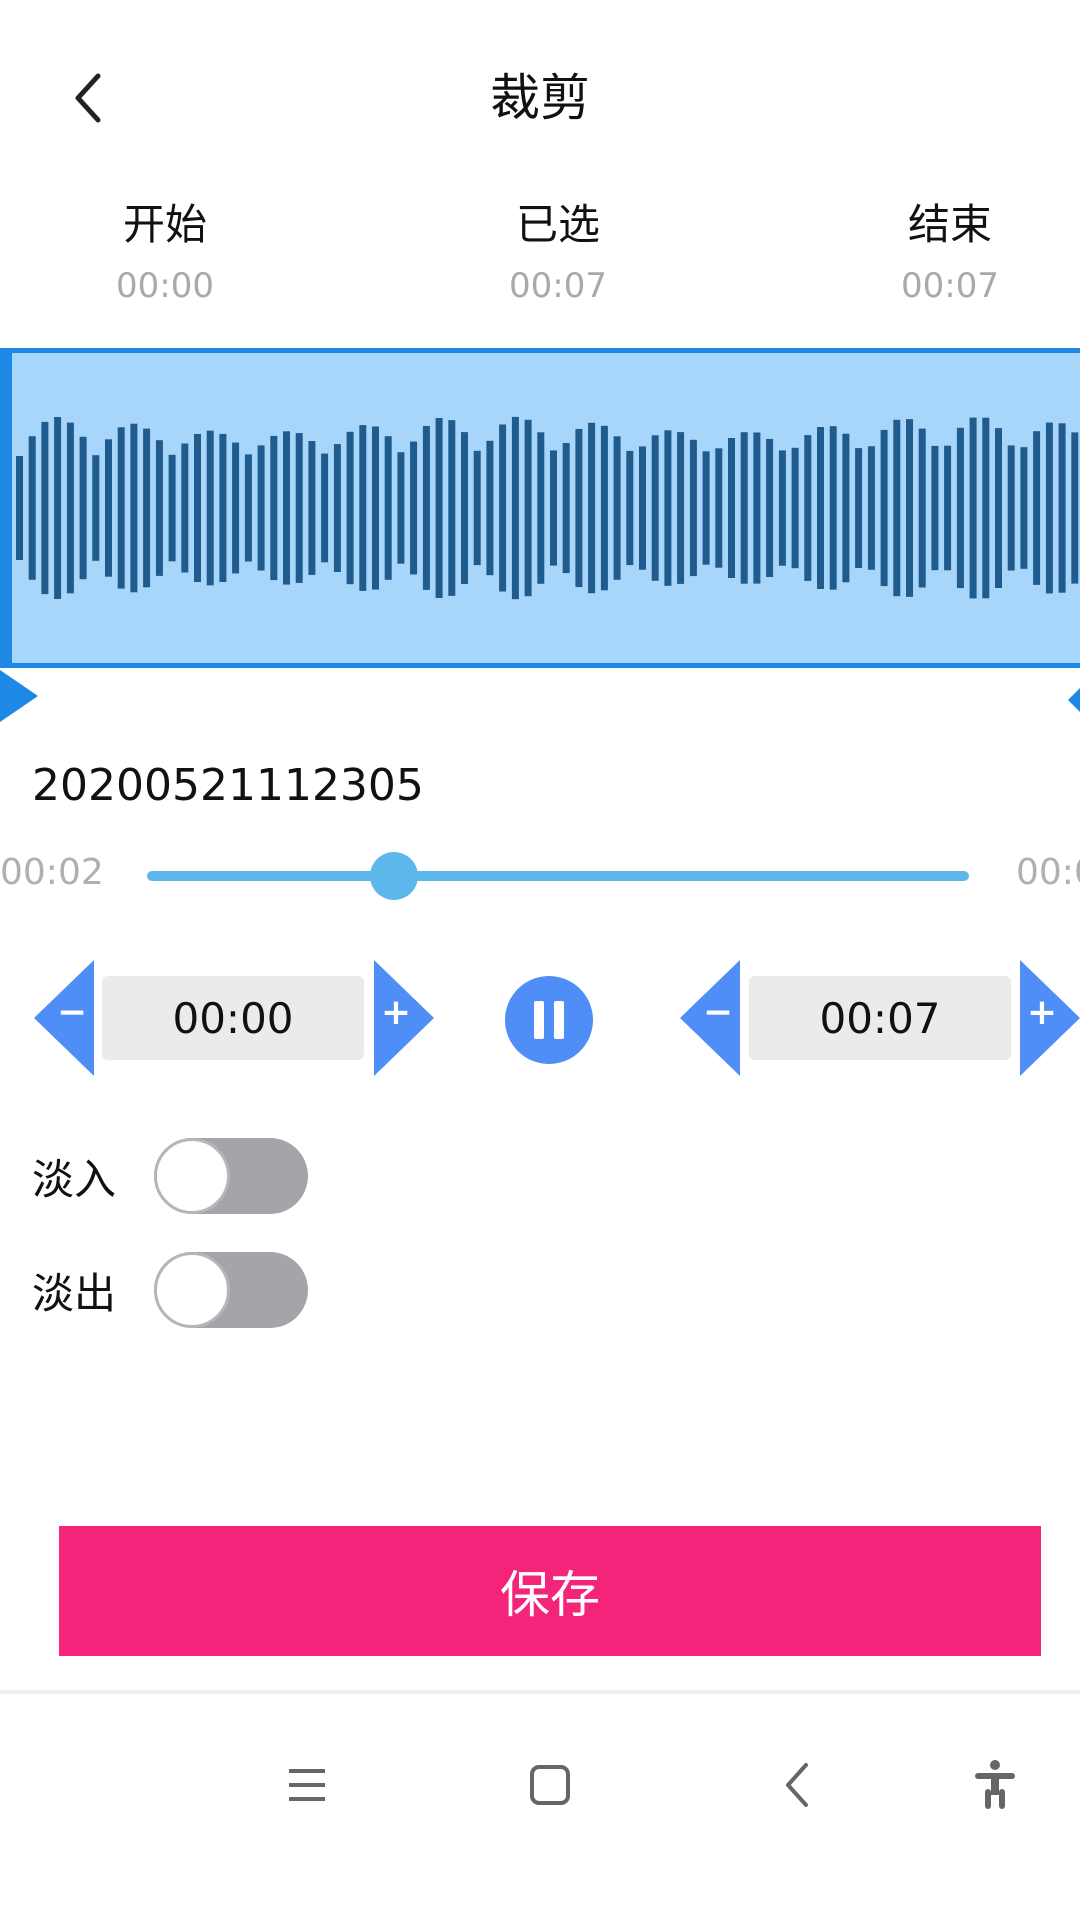 Image resolution: width=1080 pixels, height=1920 pixels. Describe the element at coordinates (165, 286) in the screenshot. I see `stat-start-time: 00:00` at that location.